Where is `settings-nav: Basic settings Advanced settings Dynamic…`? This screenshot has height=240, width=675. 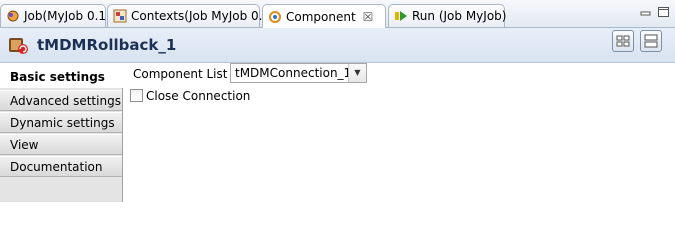
settings-nav: Basic settings Advanced settings Dynamic… is located at coordinates (62, 134).